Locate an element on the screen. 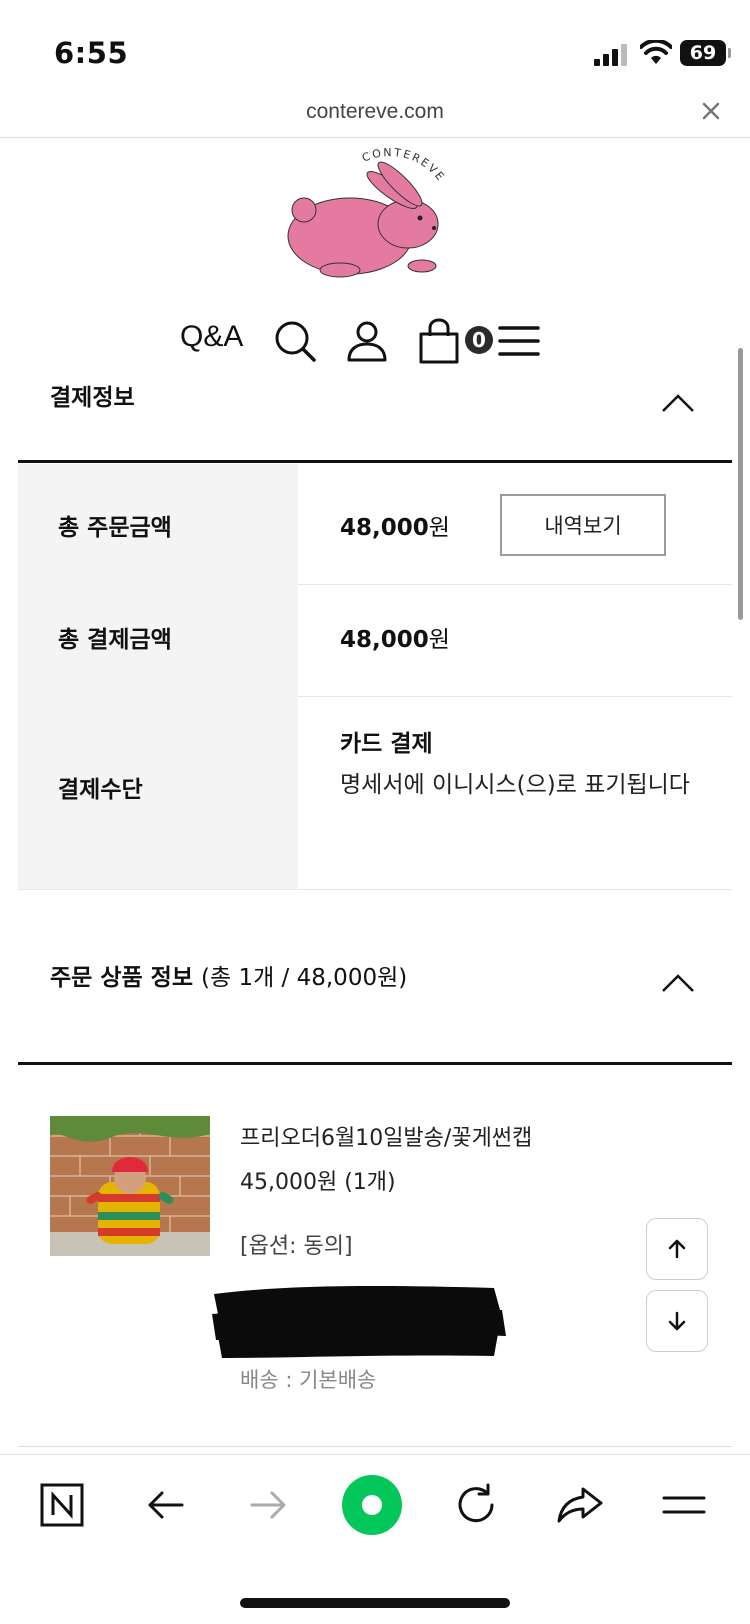  naver-n-icon is located at coordinates (62, 1505).